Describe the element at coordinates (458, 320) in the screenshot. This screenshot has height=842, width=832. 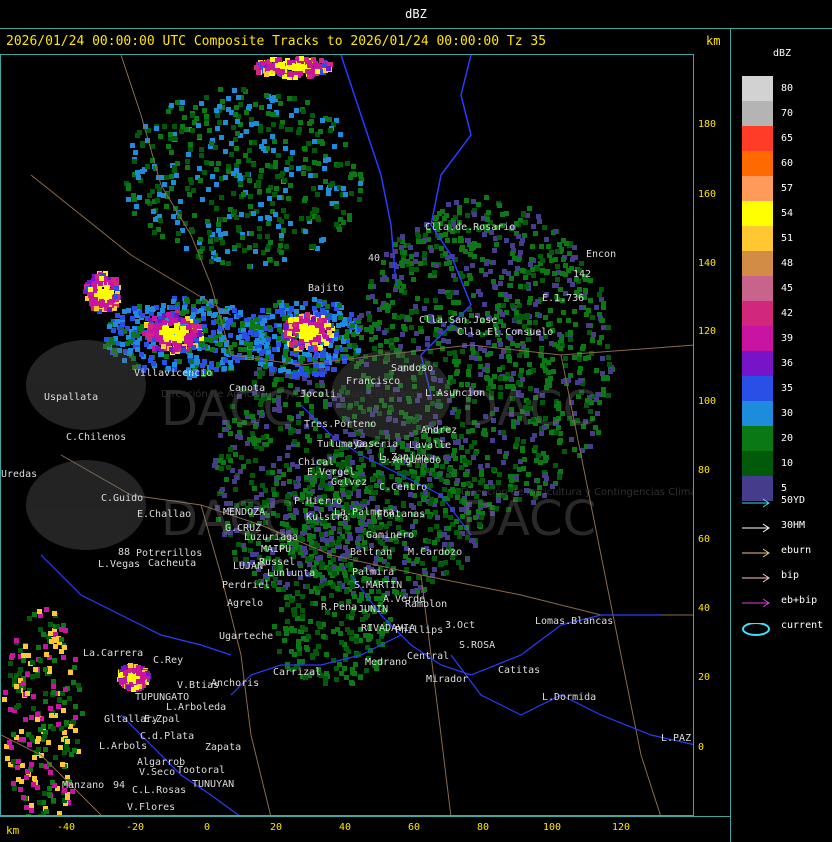
I see `place-label: Clla.San.Jose` at that location.